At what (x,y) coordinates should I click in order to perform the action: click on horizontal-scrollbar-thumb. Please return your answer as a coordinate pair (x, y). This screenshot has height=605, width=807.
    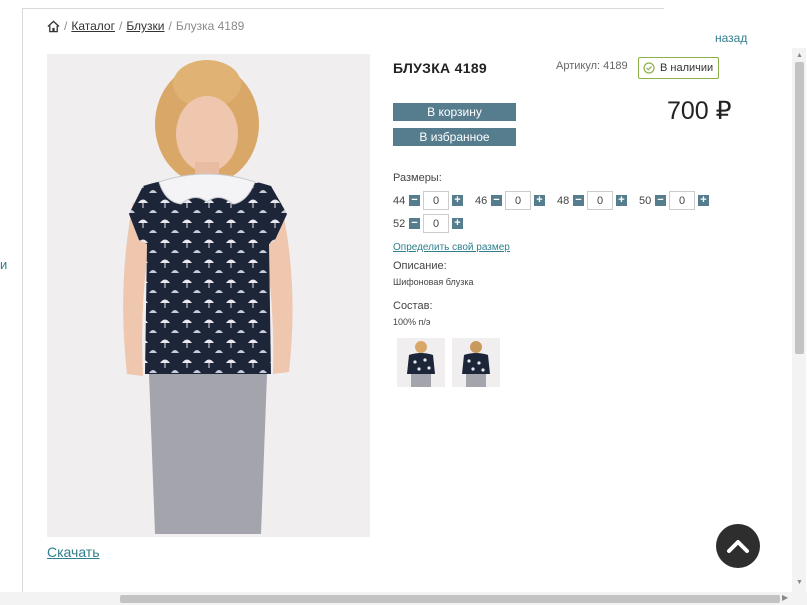
    Looking at the image, I should click on (450, 599).